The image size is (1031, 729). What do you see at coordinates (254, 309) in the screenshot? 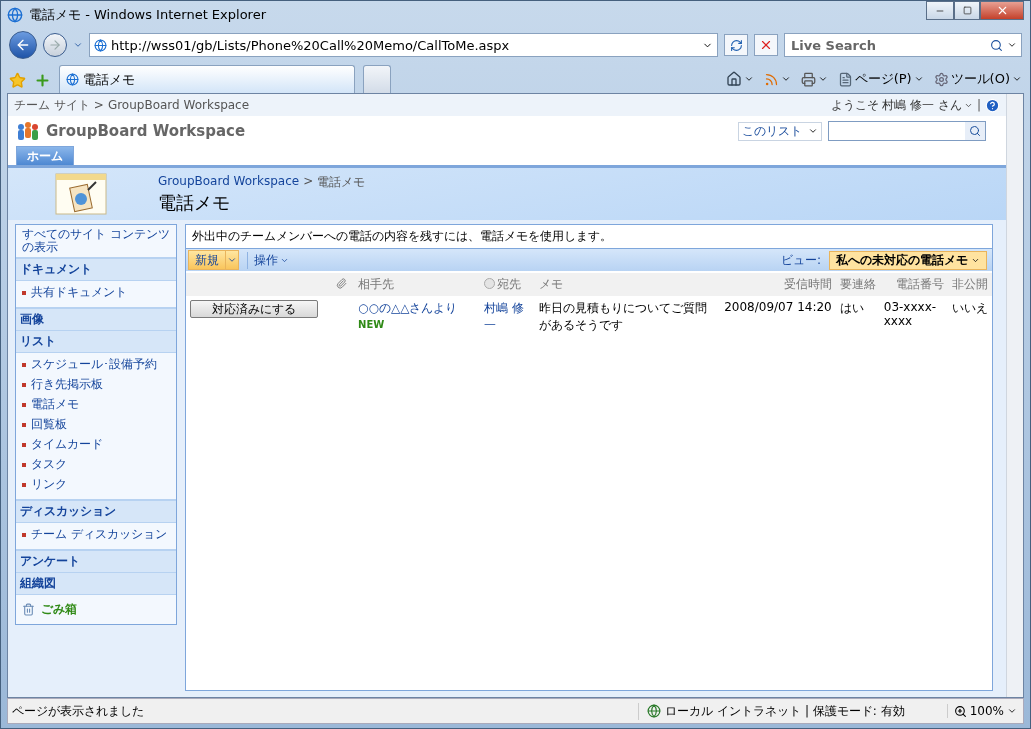
I see `mark-done-button: 対応済みにする` at bounding box center [254, 309].